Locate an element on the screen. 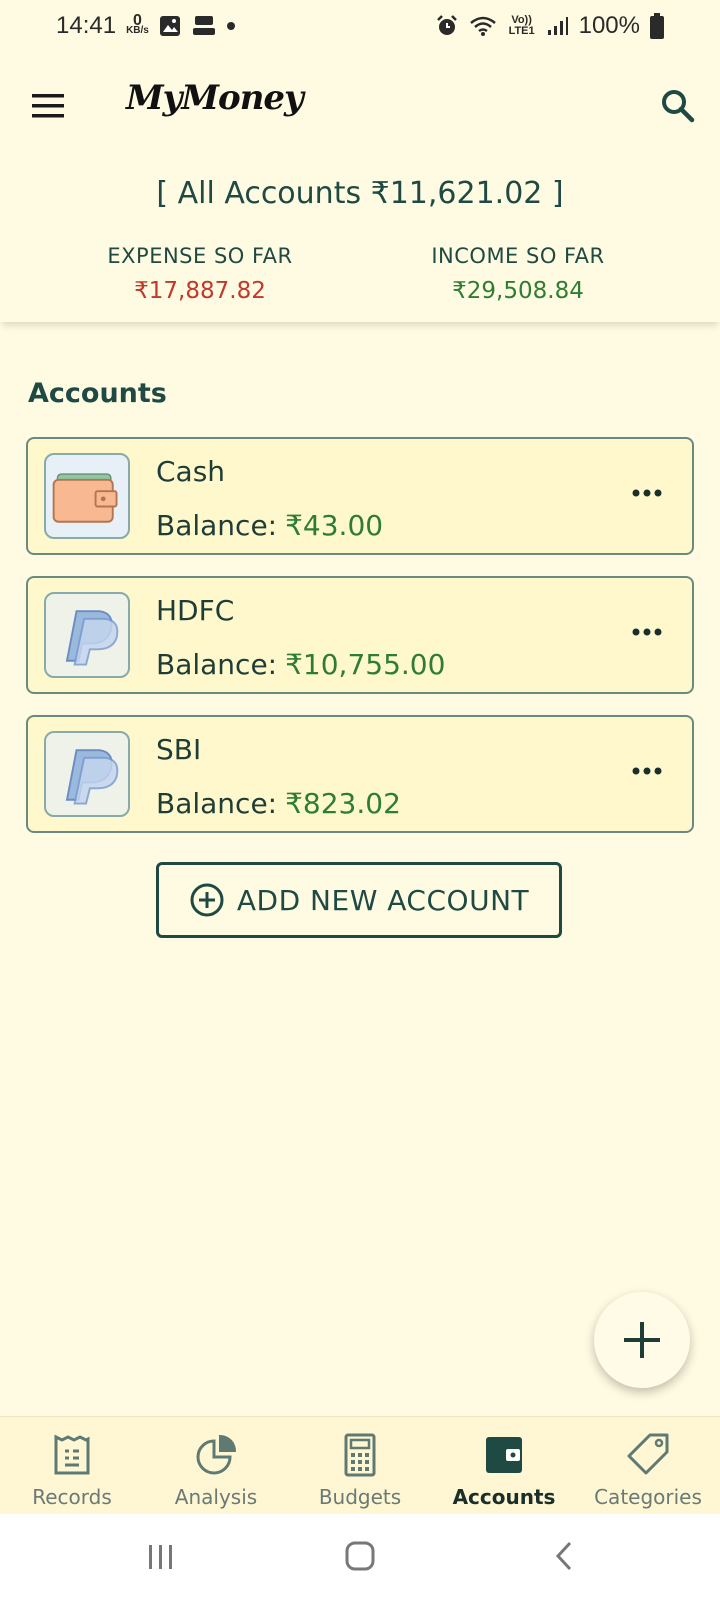 This screenshot has height=1600, width=720. search-icon is located at coordinates (678, 106).